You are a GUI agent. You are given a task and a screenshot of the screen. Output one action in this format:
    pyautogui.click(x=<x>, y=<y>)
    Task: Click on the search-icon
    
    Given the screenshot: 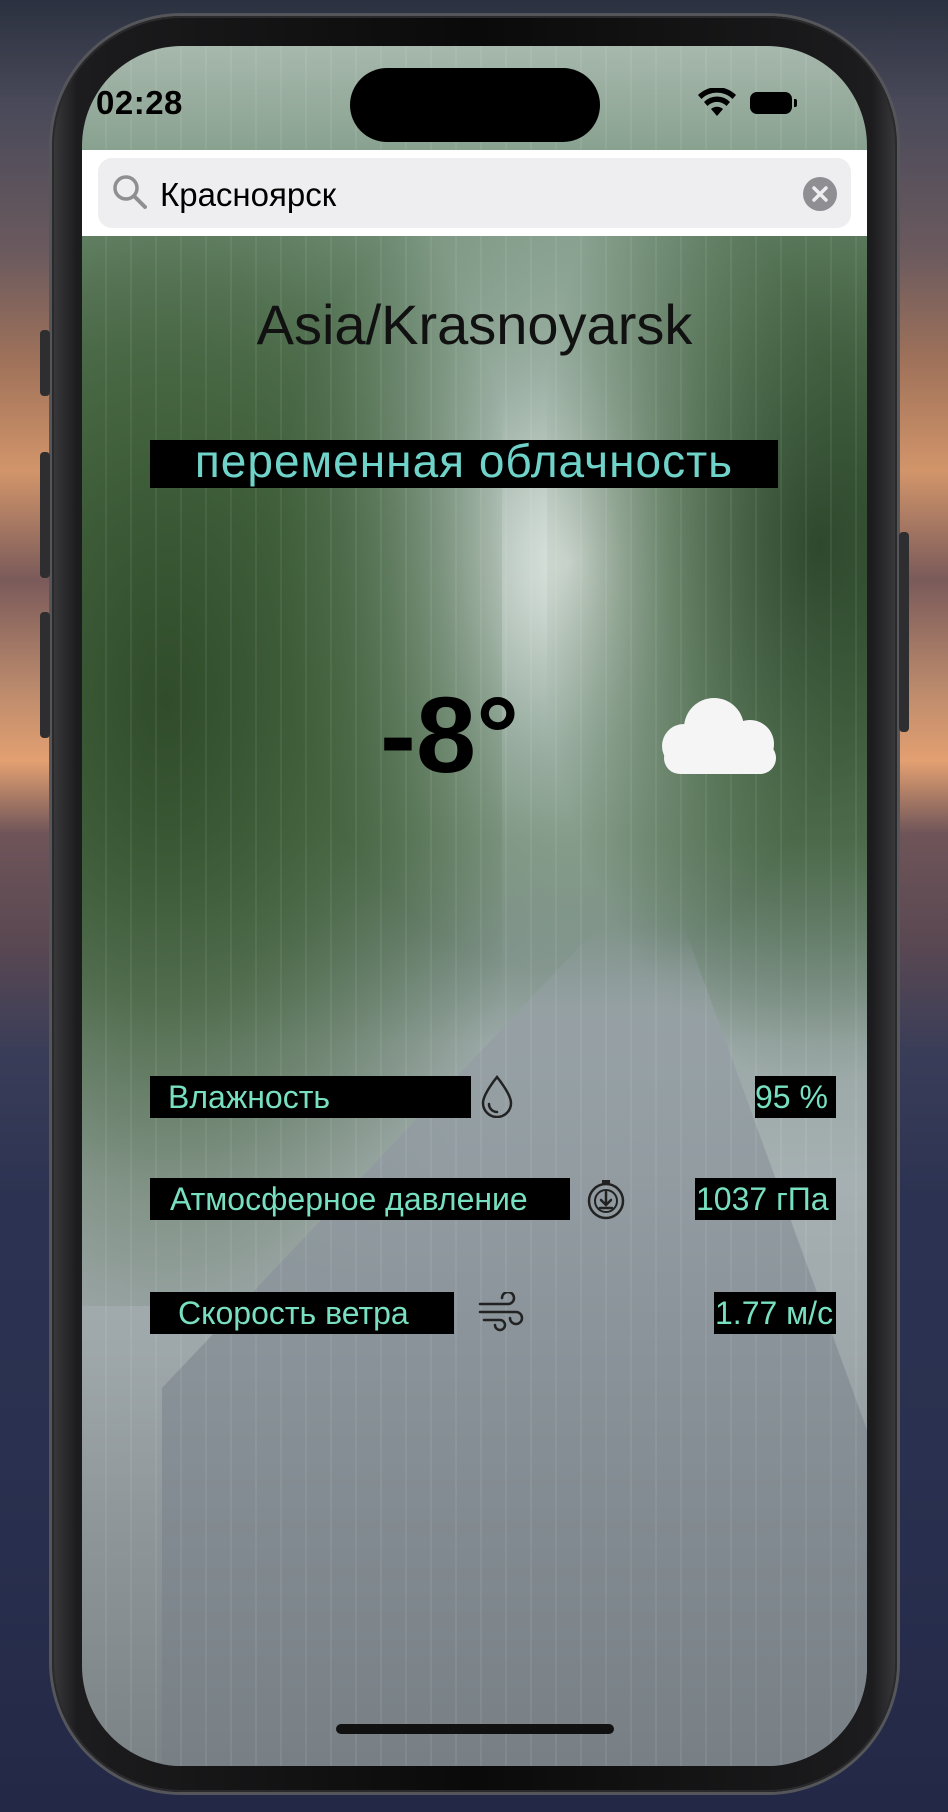 What is the action you would take?
    pyautogui.click(x=130, y=192)
    